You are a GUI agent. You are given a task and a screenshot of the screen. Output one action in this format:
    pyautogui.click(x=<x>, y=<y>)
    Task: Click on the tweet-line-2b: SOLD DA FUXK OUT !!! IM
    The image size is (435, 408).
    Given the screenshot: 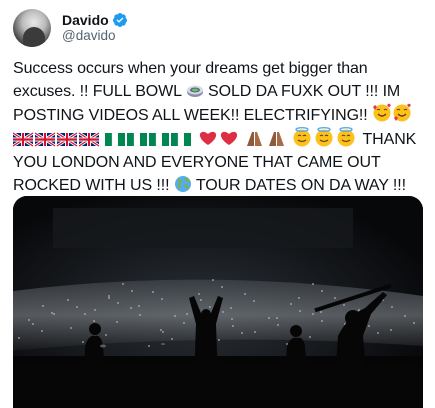 What is the action you would take?
    pyautogui.click(x=304, y=91)
    